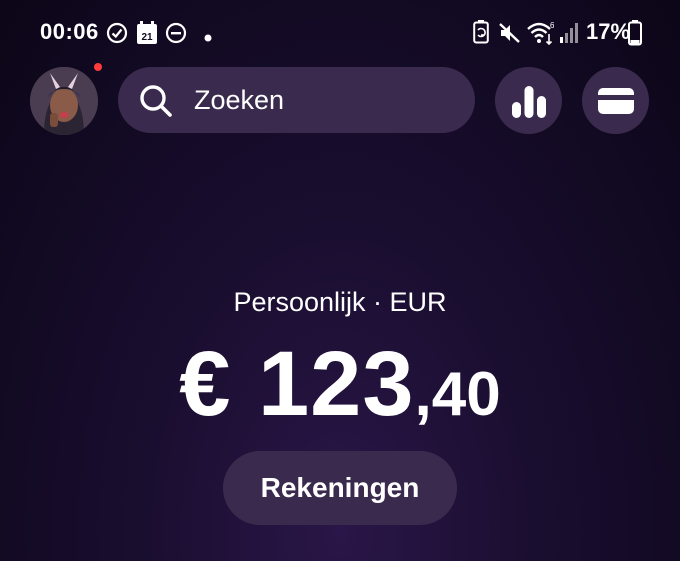 The image size is (680, 561). What do you see at coordinates (340, 33) in the screenshot?
I see `status-bar: 00:06 21 6 17%` at bounding box center [340, 33].